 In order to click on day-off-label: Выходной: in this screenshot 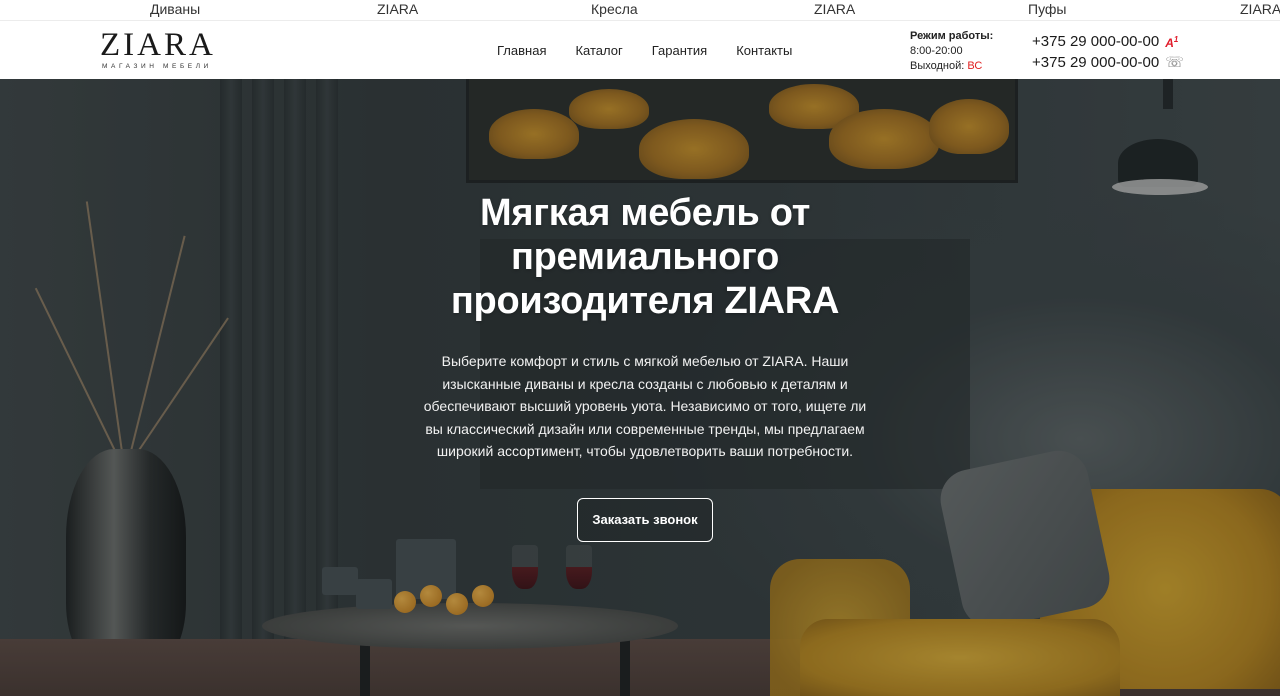, I will do `click(937, 66)`.